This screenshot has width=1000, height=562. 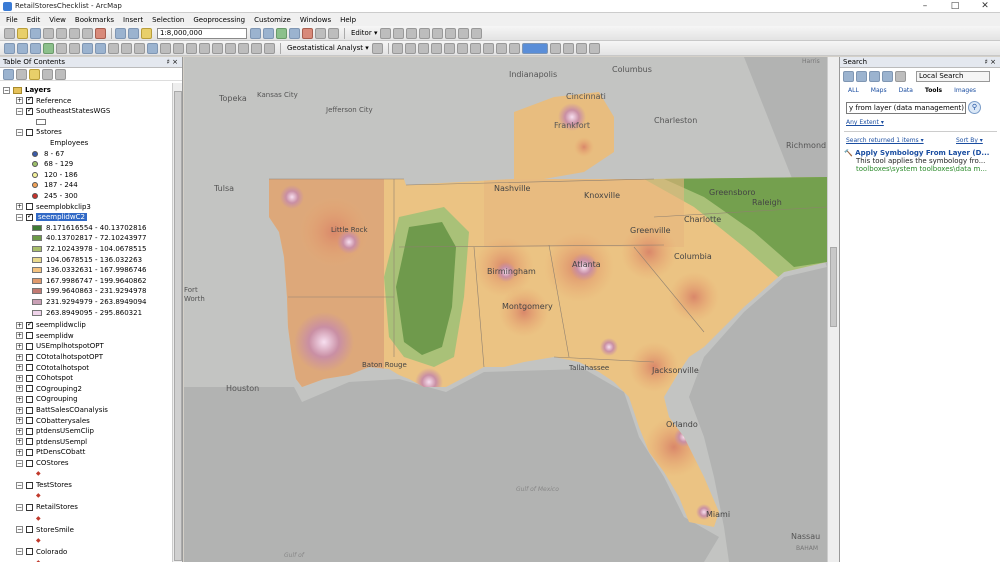 I want to click on layers-root-label: Layers, so click(x=38, y=90).